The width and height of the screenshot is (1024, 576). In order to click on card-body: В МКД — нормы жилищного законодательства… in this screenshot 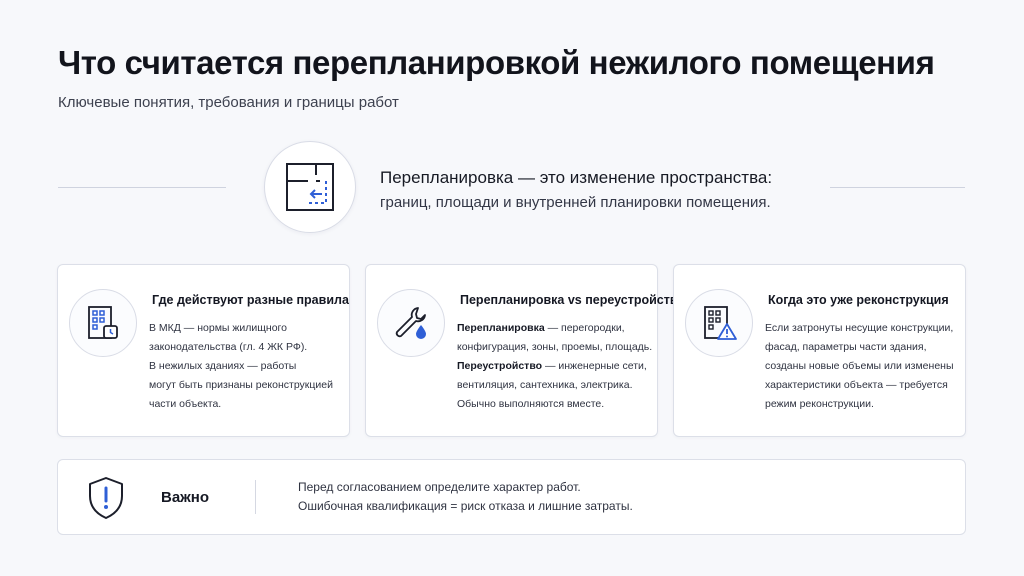, I will do `click(247, 366)`.